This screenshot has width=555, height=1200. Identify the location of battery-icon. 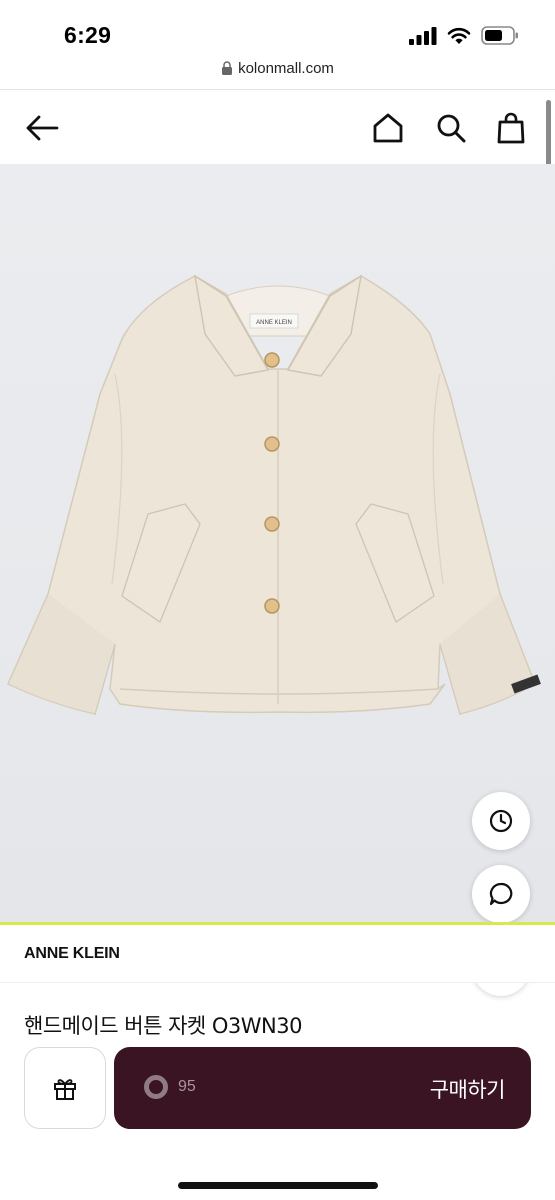
(499, 35).